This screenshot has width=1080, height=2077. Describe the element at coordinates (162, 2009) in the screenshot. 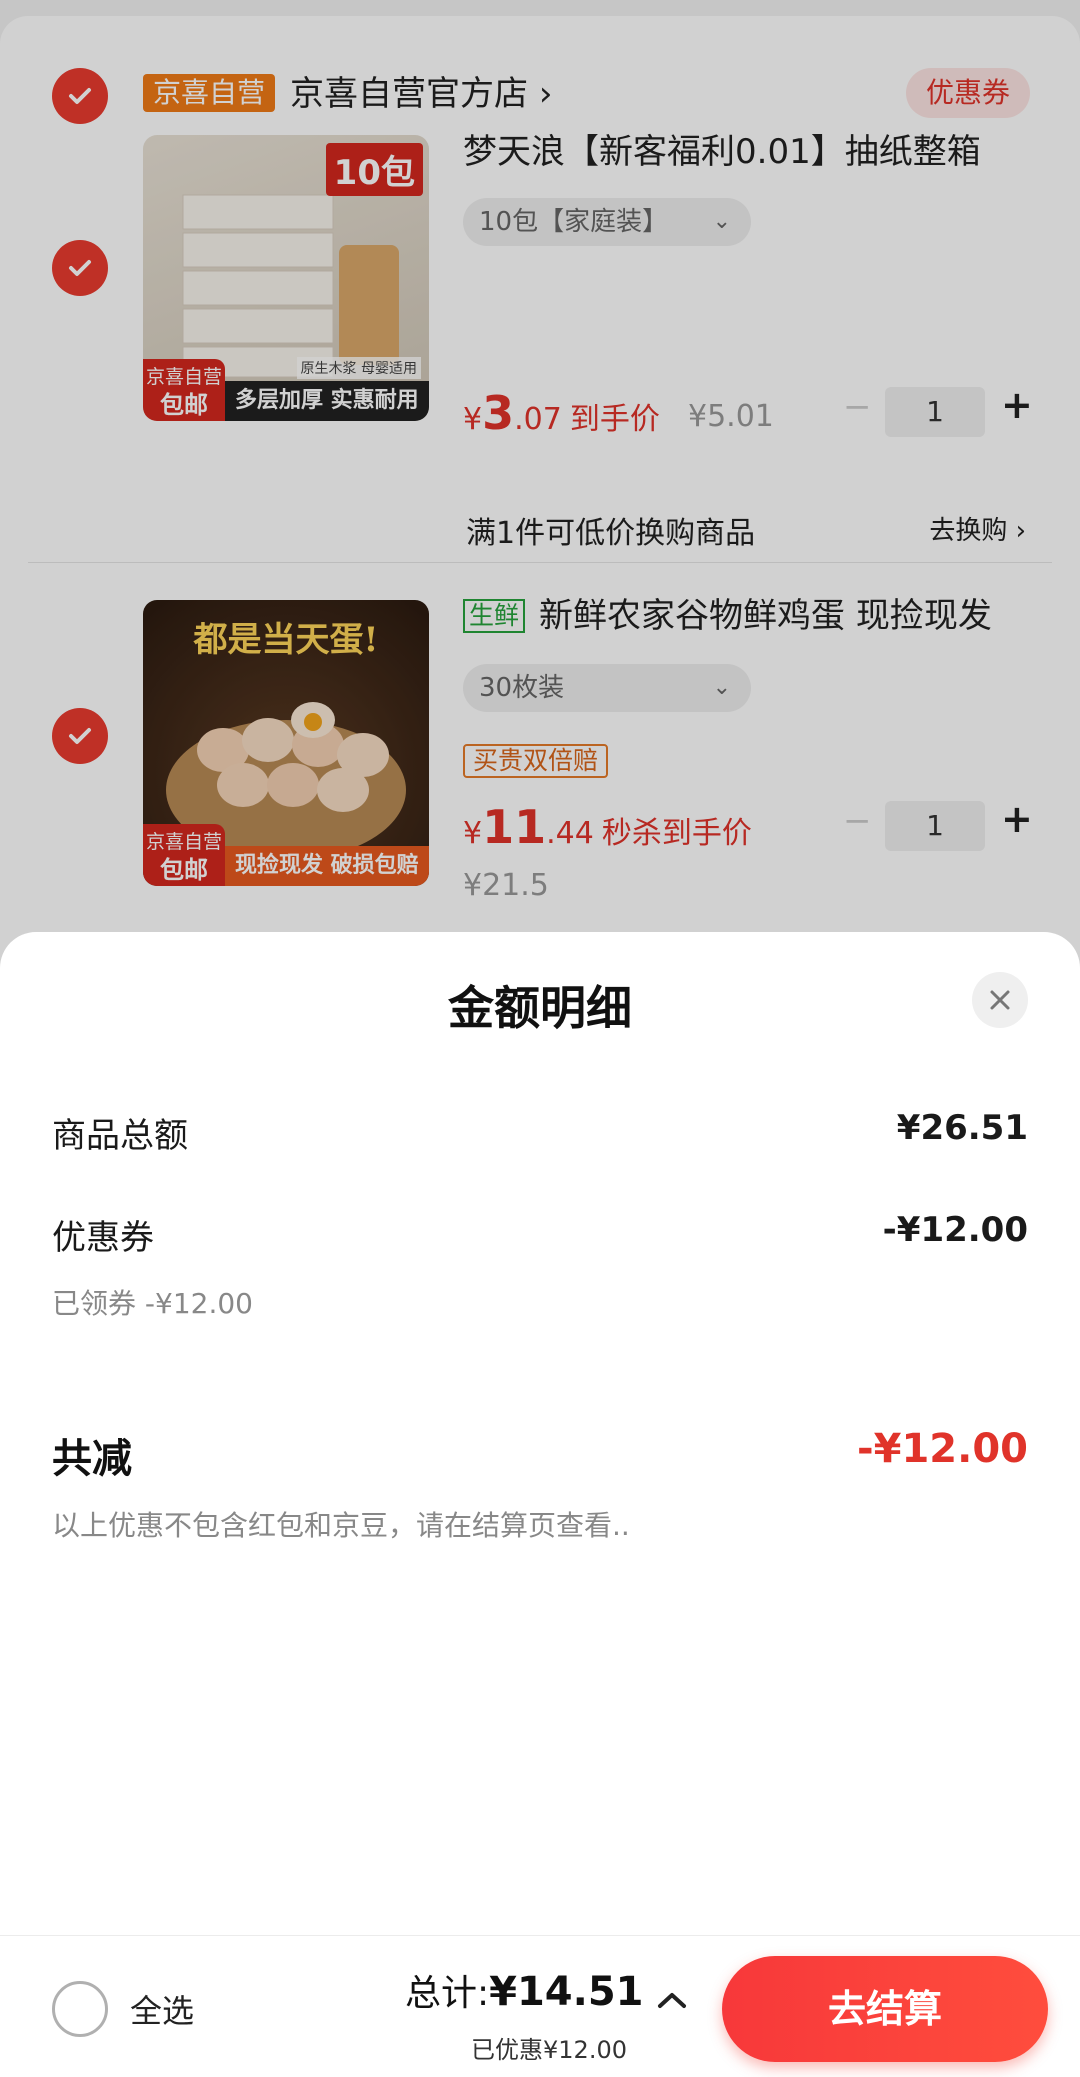

I see `select-all-label: 全选` at that location.